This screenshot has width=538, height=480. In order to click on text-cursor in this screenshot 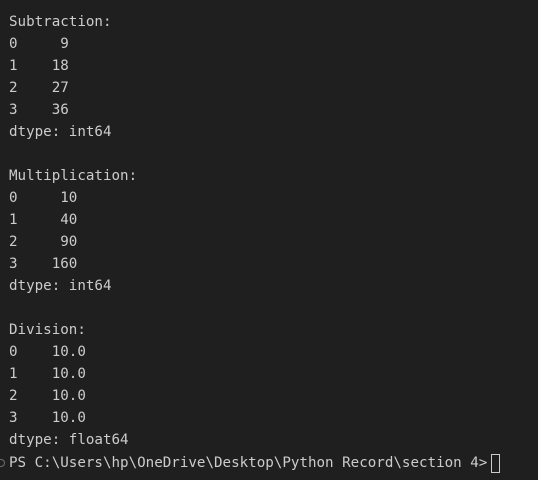, I will do `click(496, 463)`.